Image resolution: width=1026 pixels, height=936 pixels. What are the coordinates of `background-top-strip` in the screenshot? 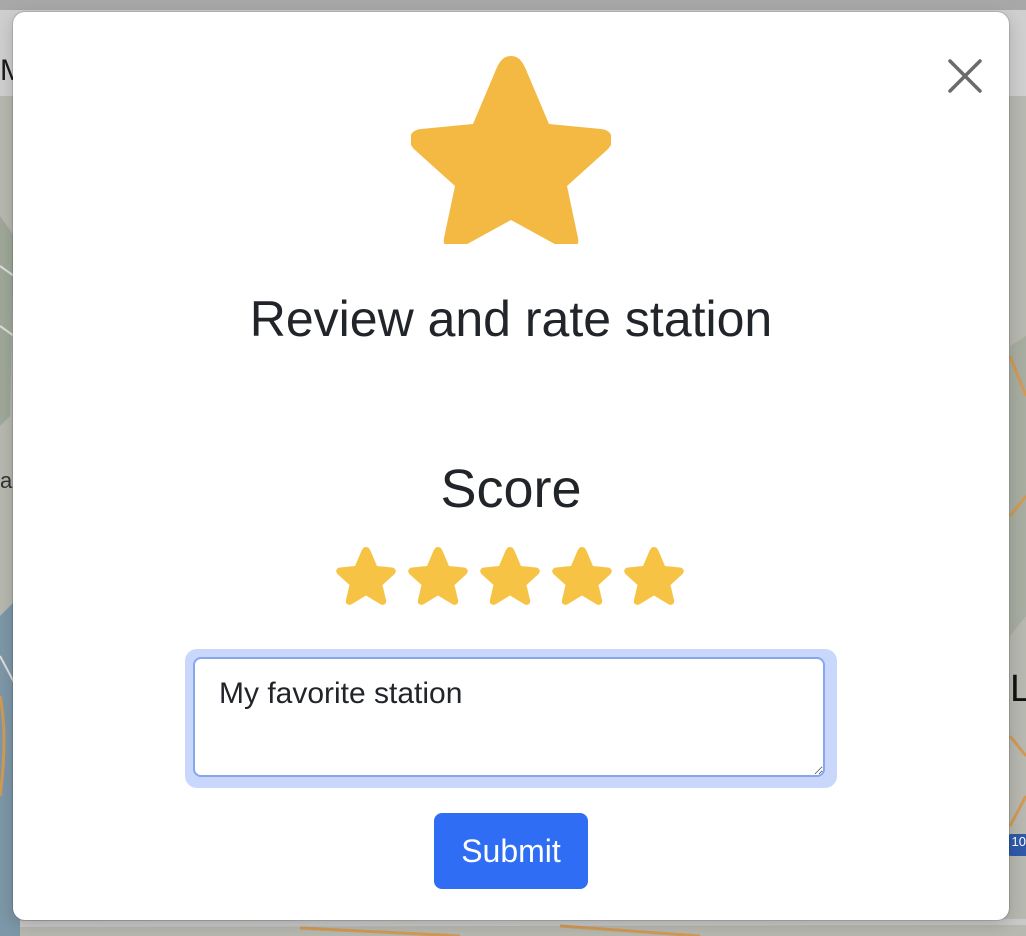 It's located at (513, 5).